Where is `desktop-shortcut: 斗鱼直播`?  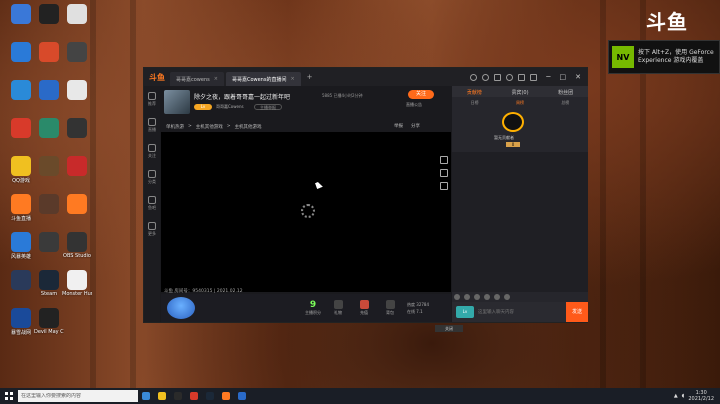 desktop-shortcut: 斗鱼直播 is located at coordinates (21, 208).